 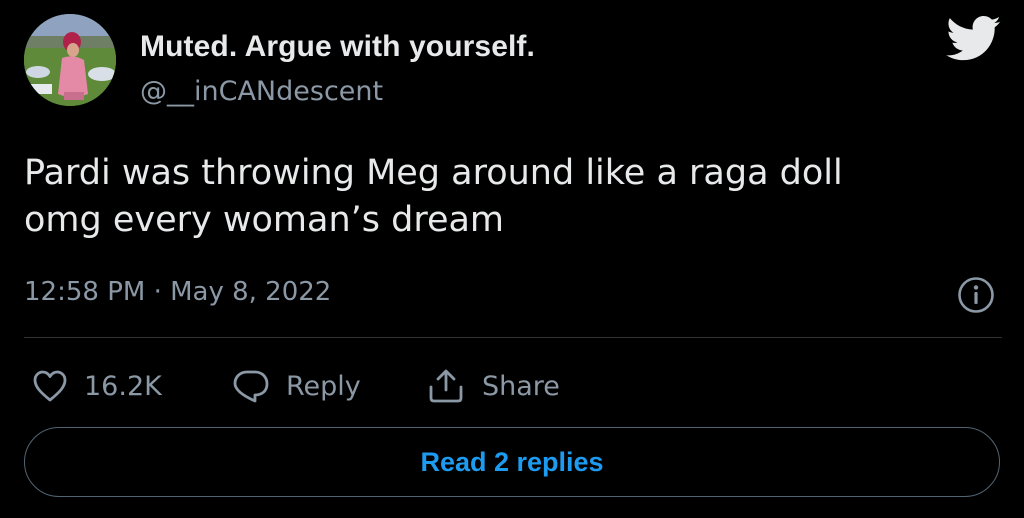 What do you see at coordinates (521, 386) in the screenshot?
I see `share-label: Share` at bounding box center [521, 386].